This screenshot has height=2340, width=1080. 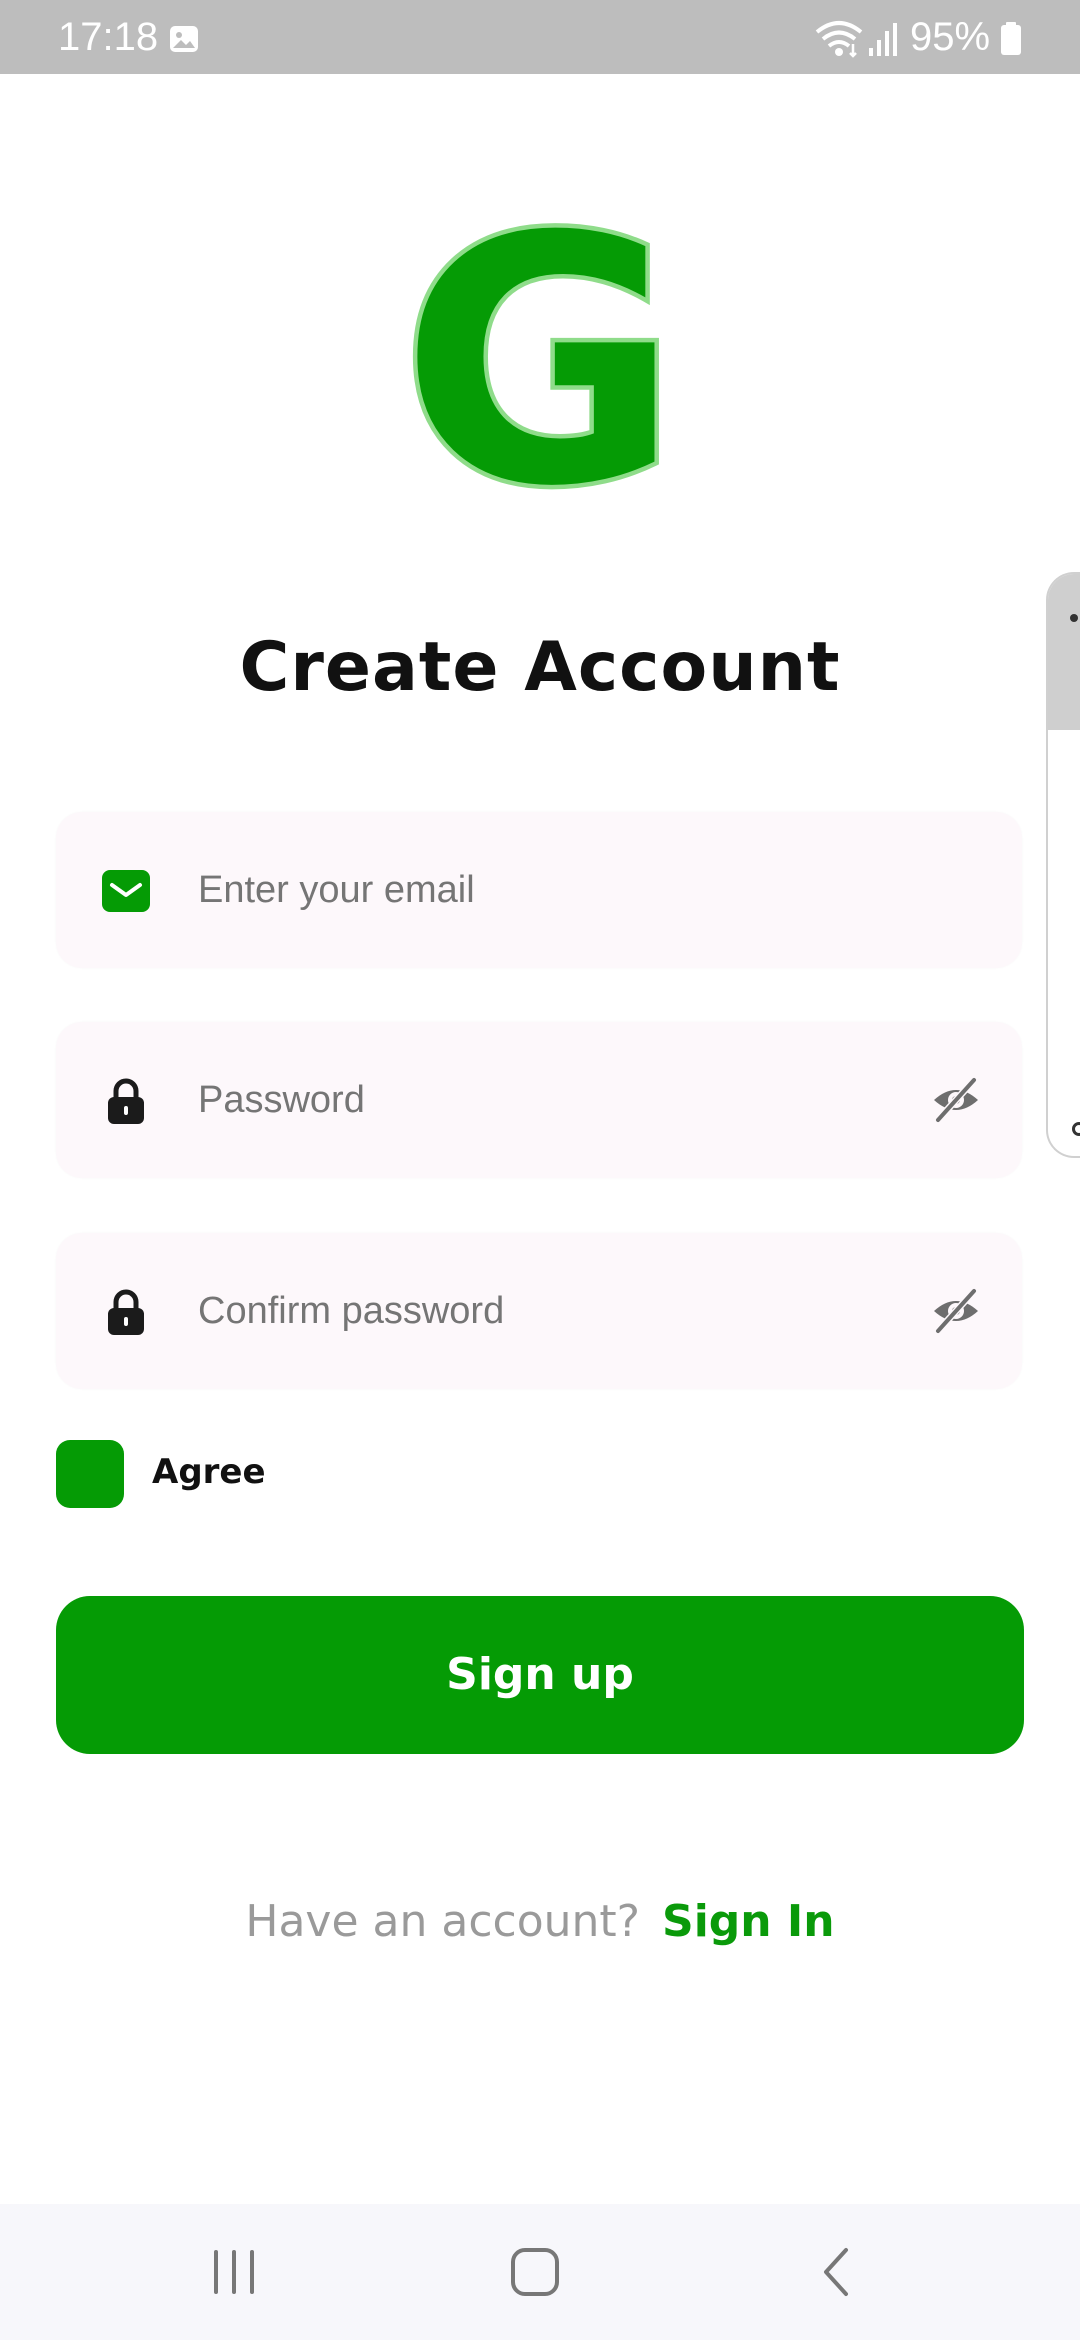 What do you see at coordinates (548, 1100) in the screenshot?
I see `password-input` at bounding box center [548, 1100].